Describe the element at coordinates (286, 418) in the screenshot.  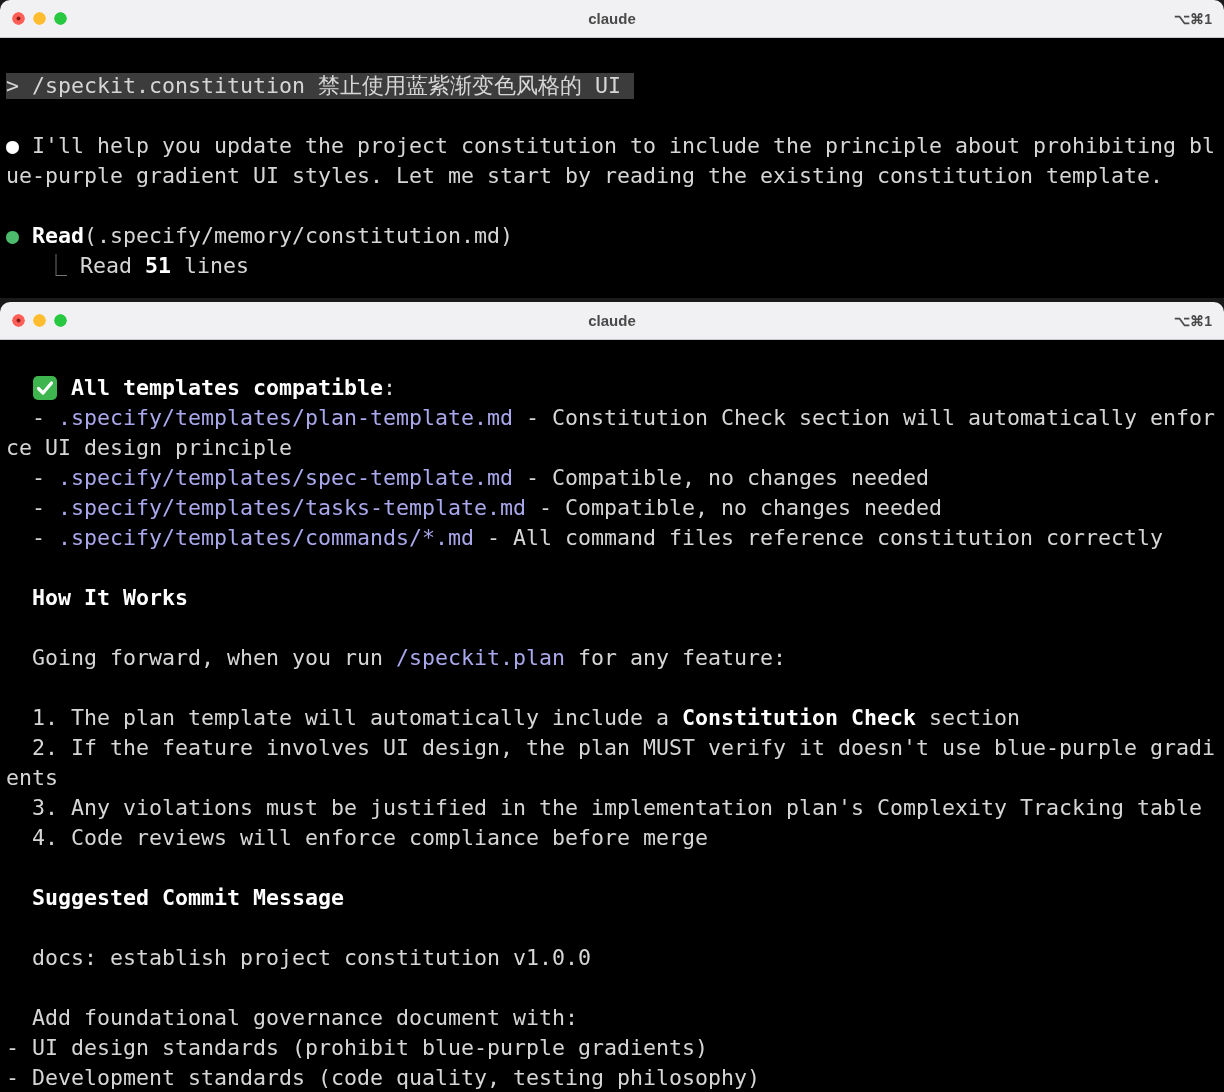
I see `file-path: .specify/templates/plan-template.md` at that location.